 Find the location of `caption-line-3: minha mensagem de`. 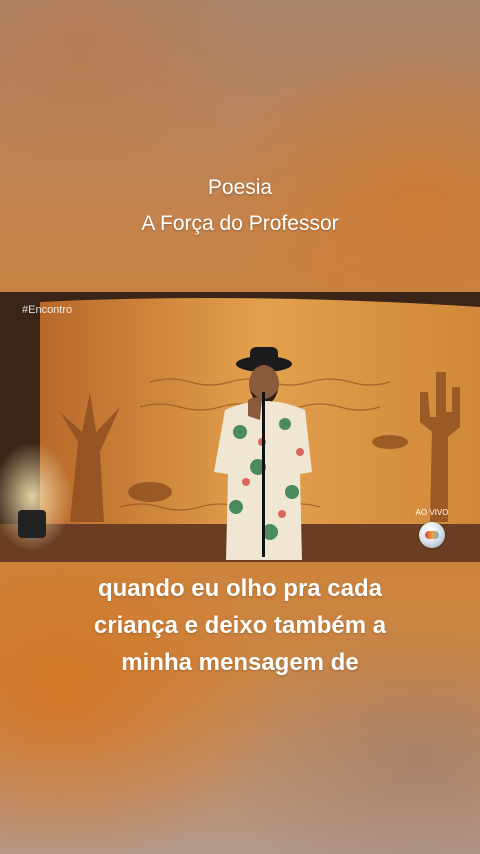

caption-line-3: minha mensagem de is located at coordinates (240, 662).